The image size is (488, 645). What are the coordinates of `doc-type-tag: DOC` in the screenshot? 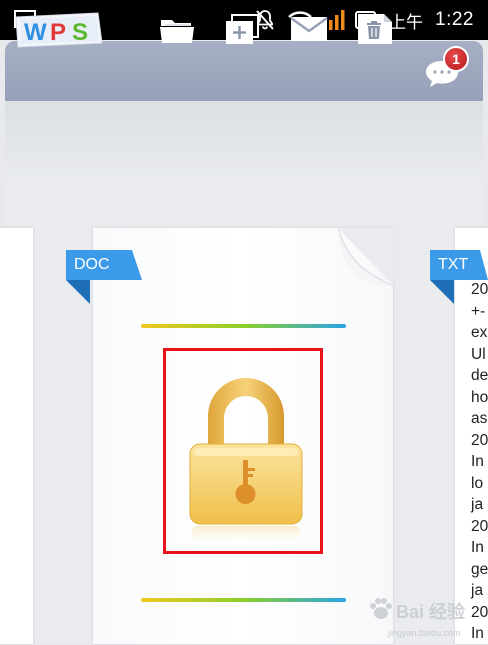 It's located at (104, 277).